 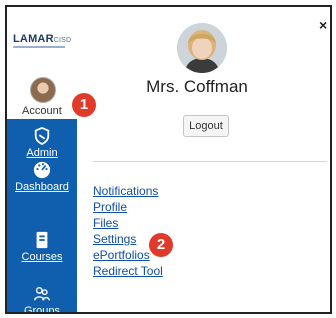 What do you see at coordinates (128, 191) in the screenshot?
I see `link-notifications: Notifications` at bounding box center [128, 191].